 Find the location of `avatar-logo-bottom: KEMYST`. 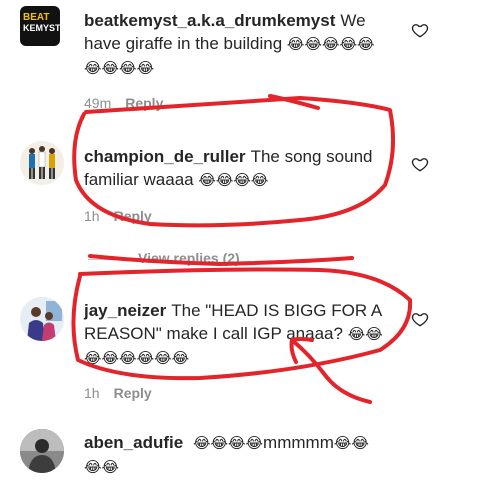

avatar-logo-bottom: KEMYST is located at coordinates (41, 28).